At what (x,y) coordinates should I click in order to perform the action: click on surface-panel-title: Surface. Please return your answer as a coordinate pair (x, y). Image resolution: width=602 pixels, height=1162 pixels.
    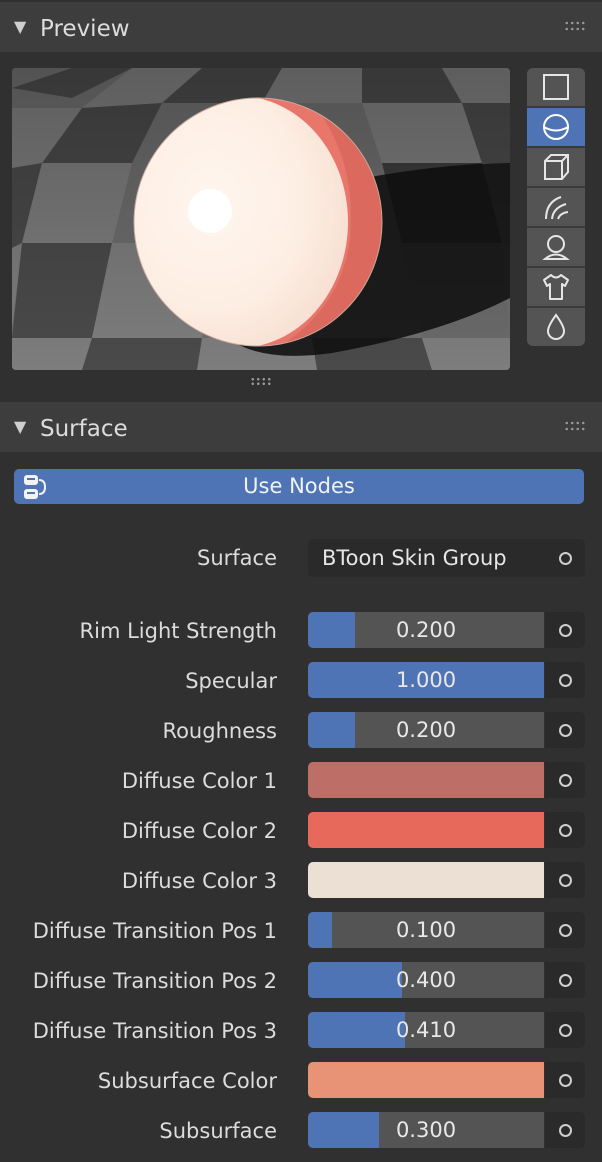
    Looking at the image, I should click on (84, 429).